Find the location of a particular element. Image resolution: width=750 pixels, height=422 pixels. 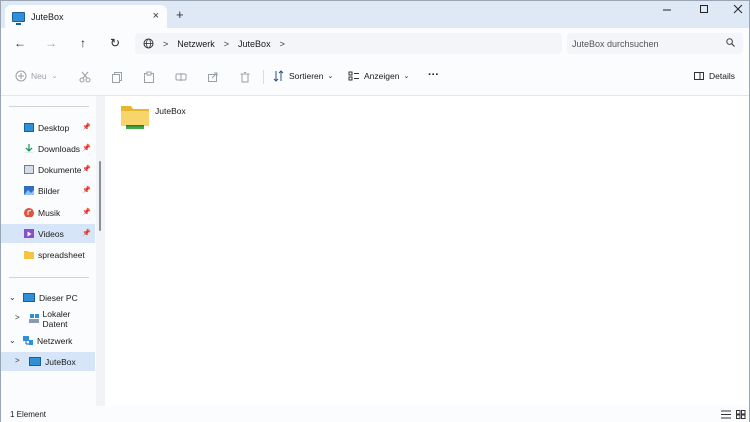

sidebar-item-label: Musik is located at coordinates (49, 212).